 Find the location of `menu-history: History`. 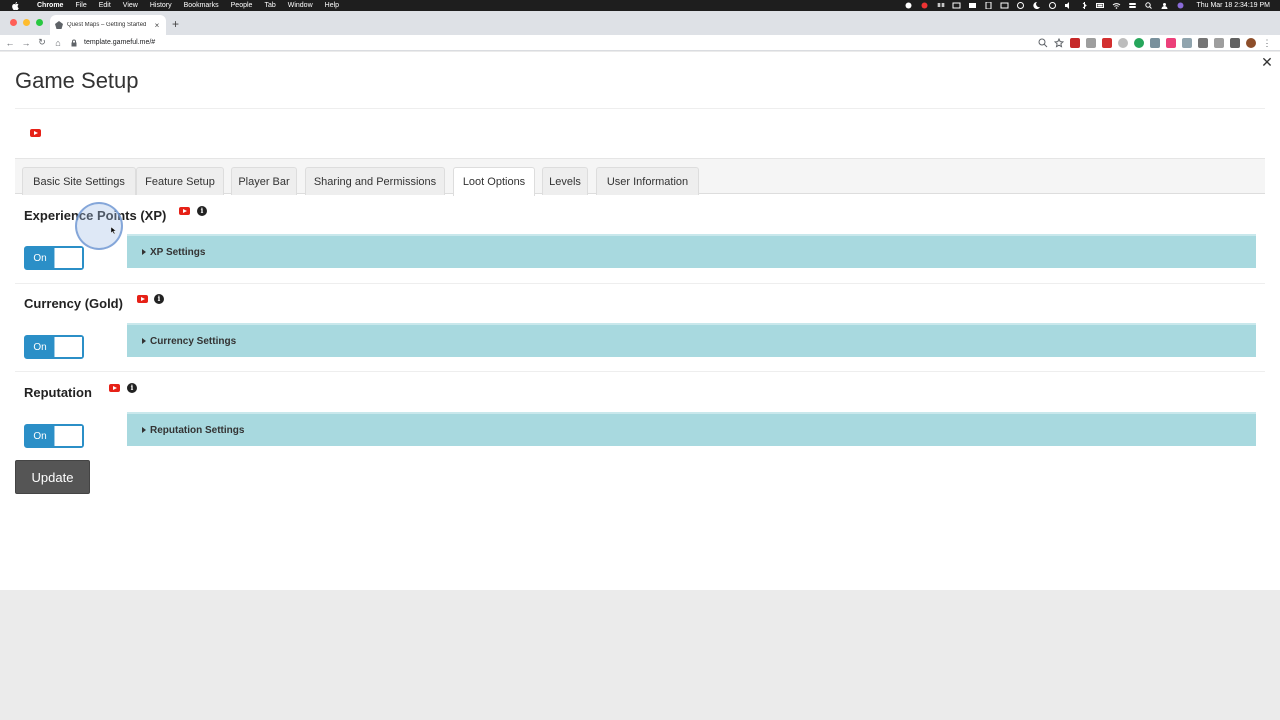

menu-history: History is located at coordinates (161, 5).